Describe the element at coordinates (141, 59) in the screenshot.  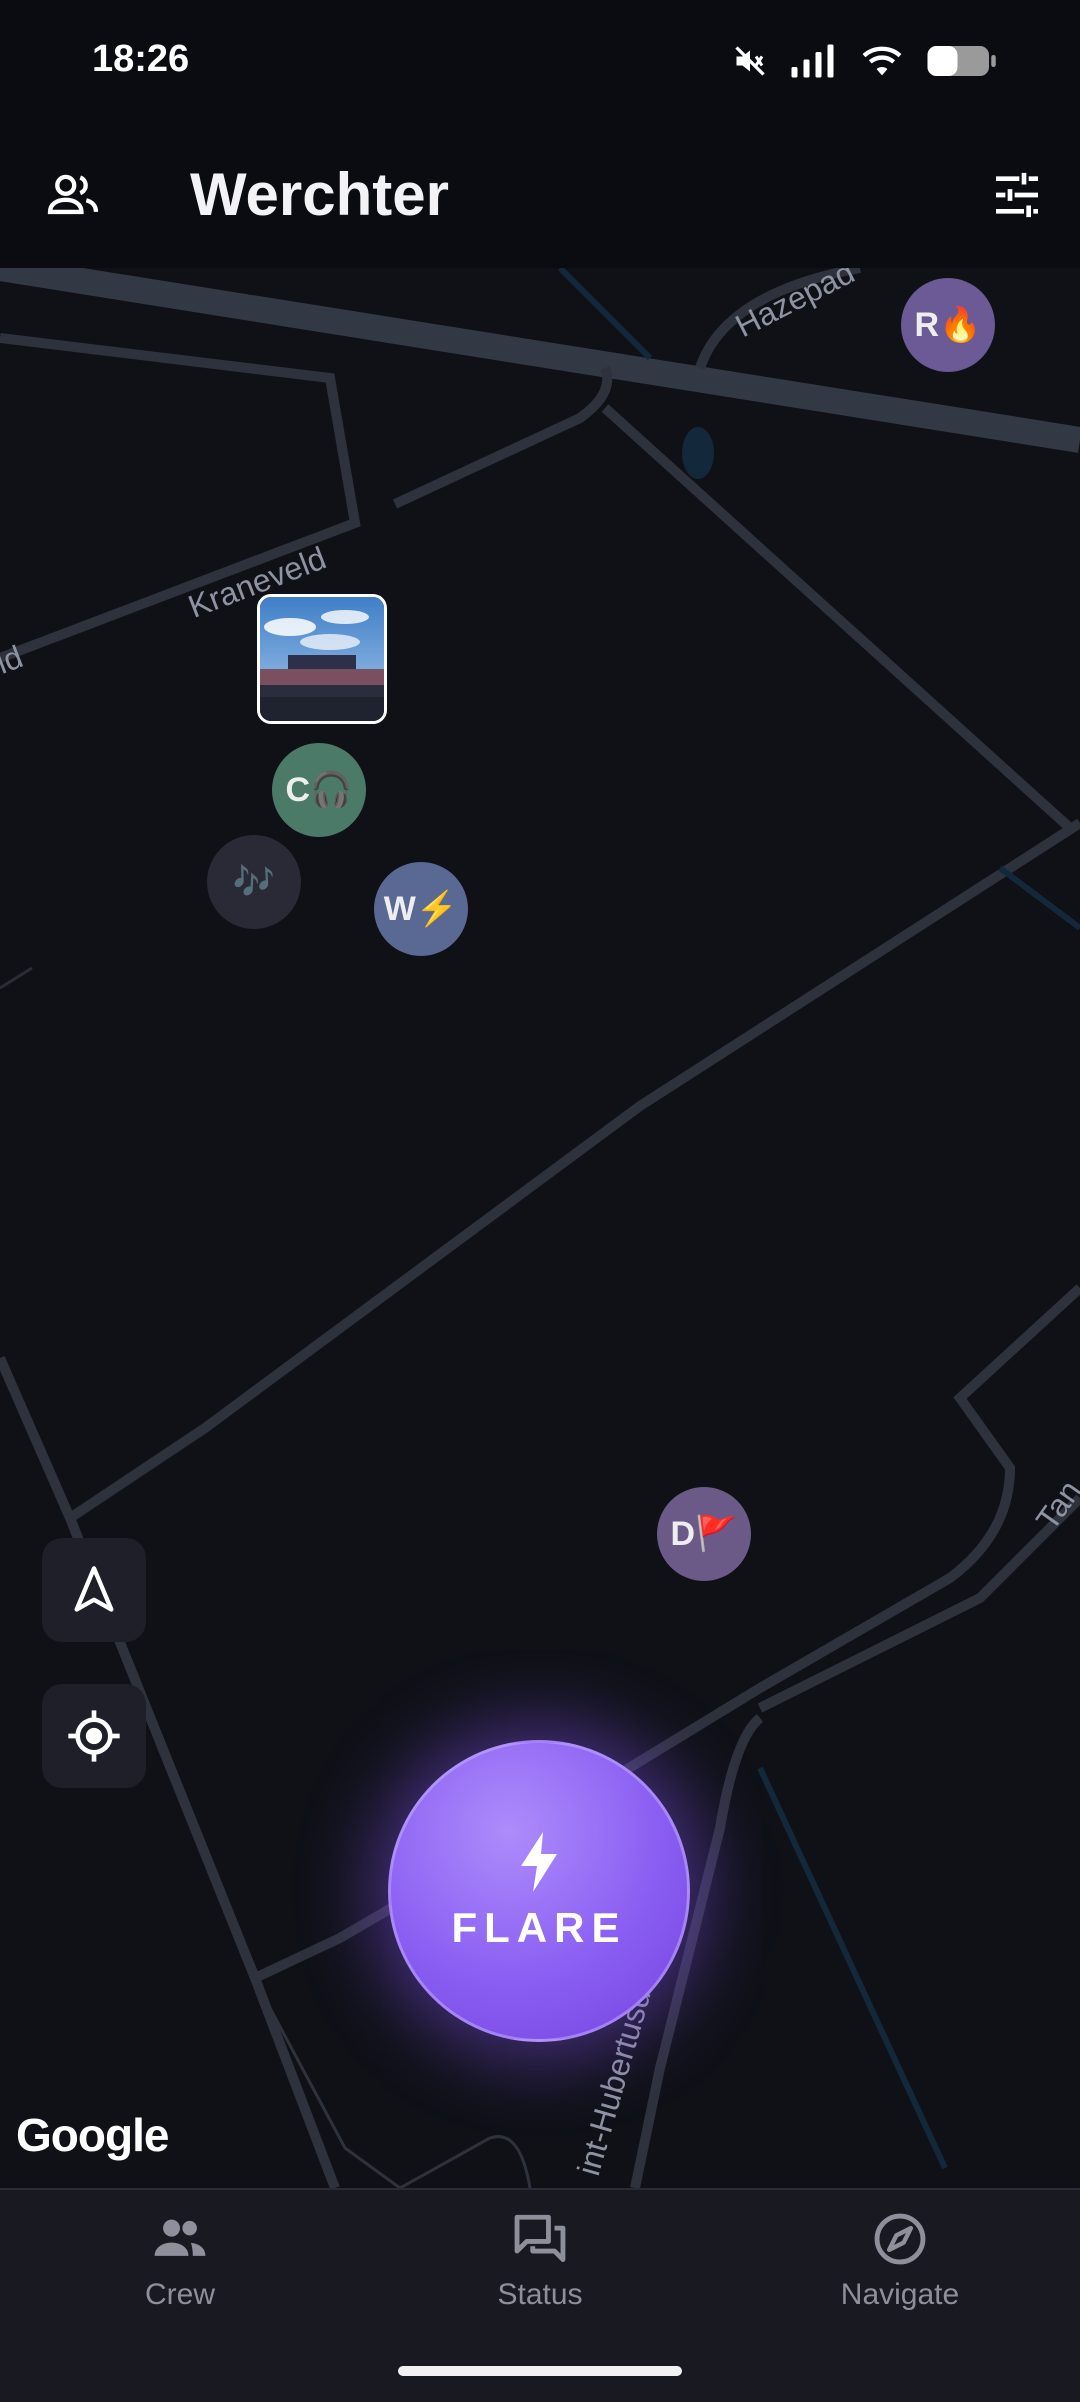
I see `status-time: 18:26` at that location.